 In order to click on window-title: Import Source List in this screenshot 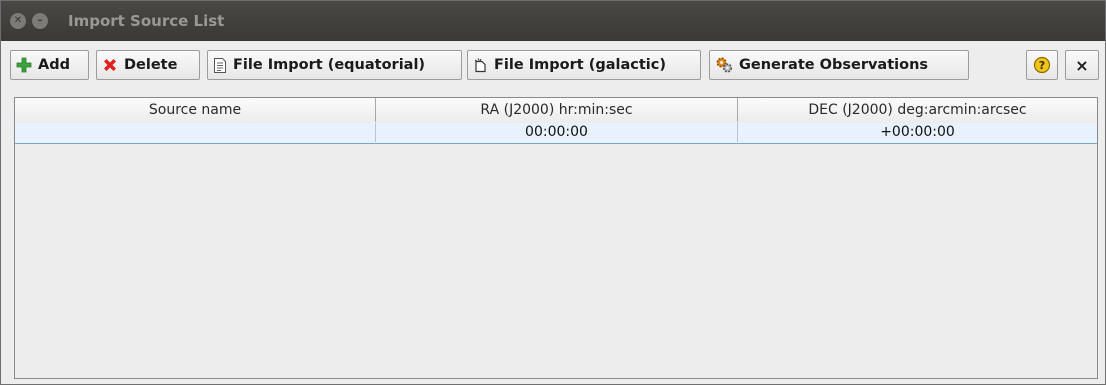, I will do `click(146, 21)`.